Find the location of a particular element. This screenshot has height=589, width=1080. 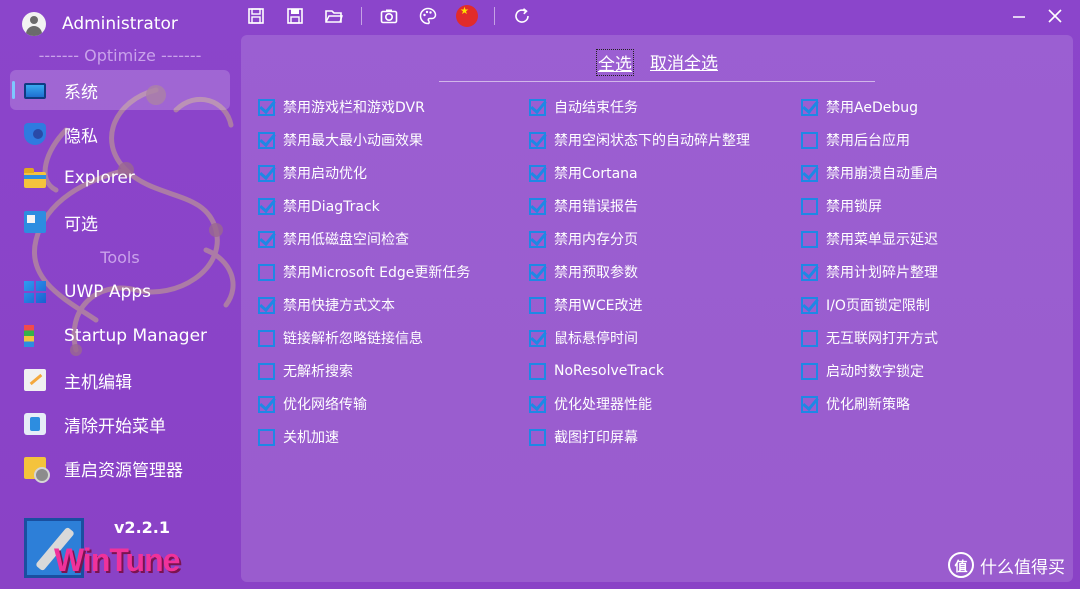

minimize-icon is located at coordinates (1019, 17).